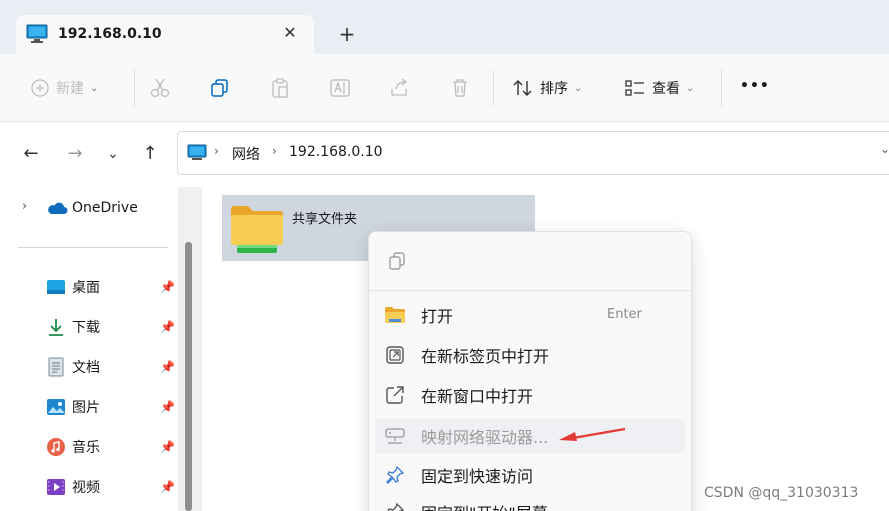  Describe the element at coordinates (86, 408) in the screenshot. I see `sidebar-item-label: 图片` at that location.